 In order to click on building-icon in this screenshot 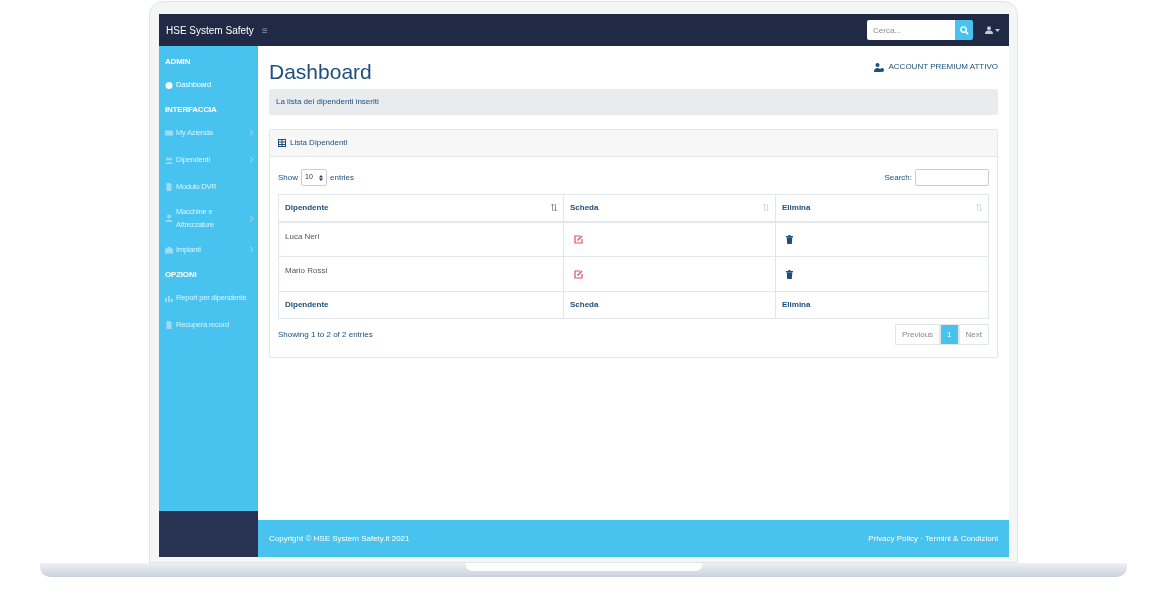, I will do `click(169, 249)`.